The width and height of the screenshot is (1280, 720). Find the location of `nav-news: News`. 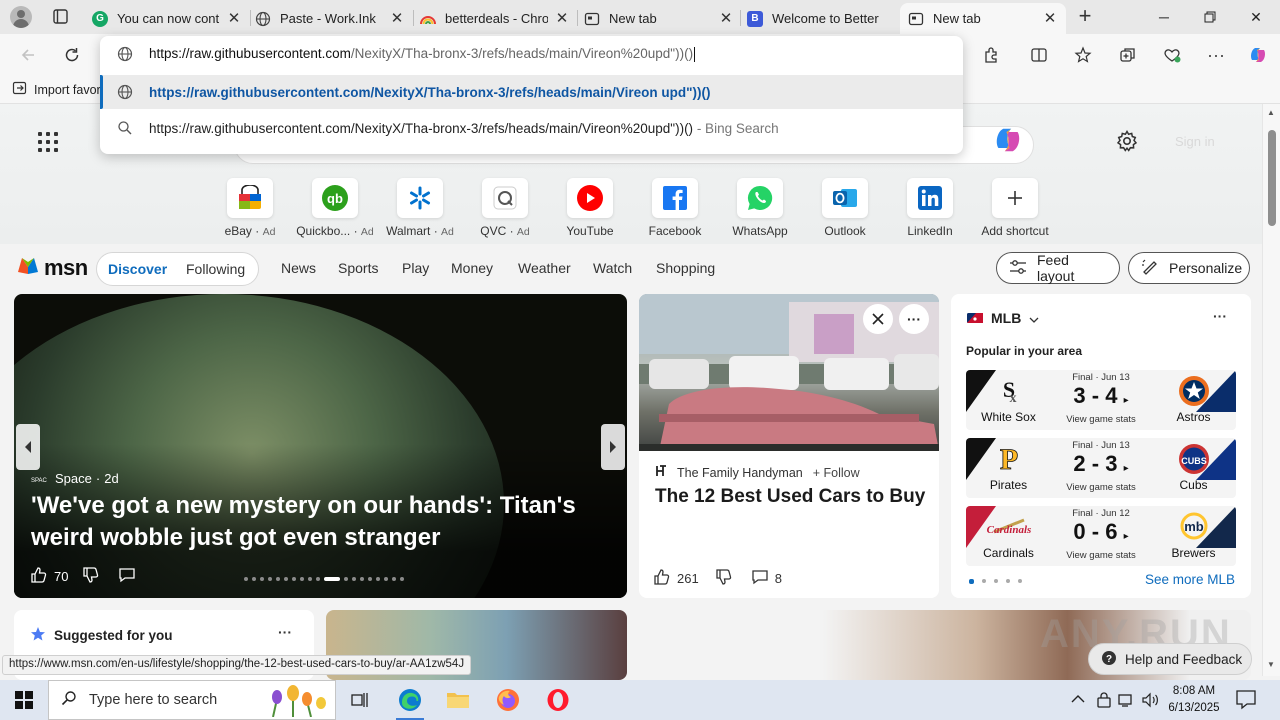

nav-news: News is located at coordinates (298, 268).